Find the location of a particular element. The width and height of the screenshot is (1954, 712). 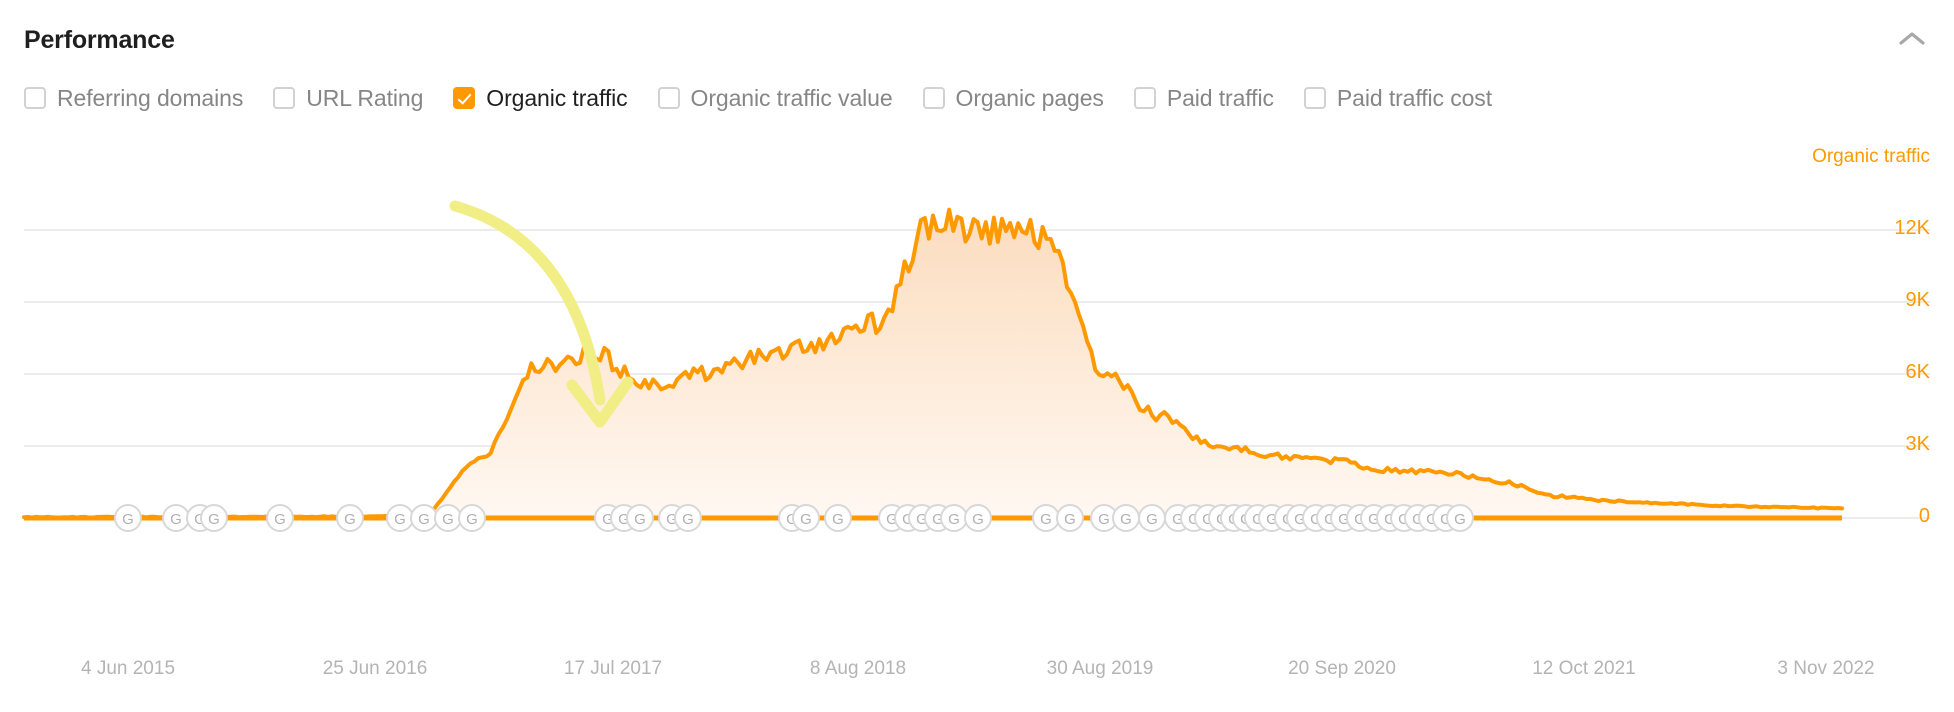

x-axis-tick-label: 20 Sep 2020 is located at coordinates (1342, 668).